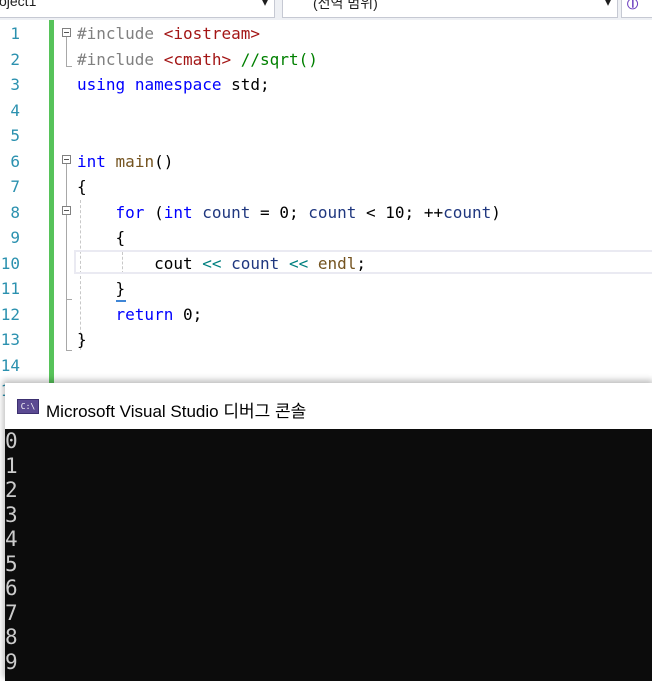  What do you see at coordinates (28, 406) in the screenshot?
I see `console-app-icon: C:\` at bounding box center [28, 406].